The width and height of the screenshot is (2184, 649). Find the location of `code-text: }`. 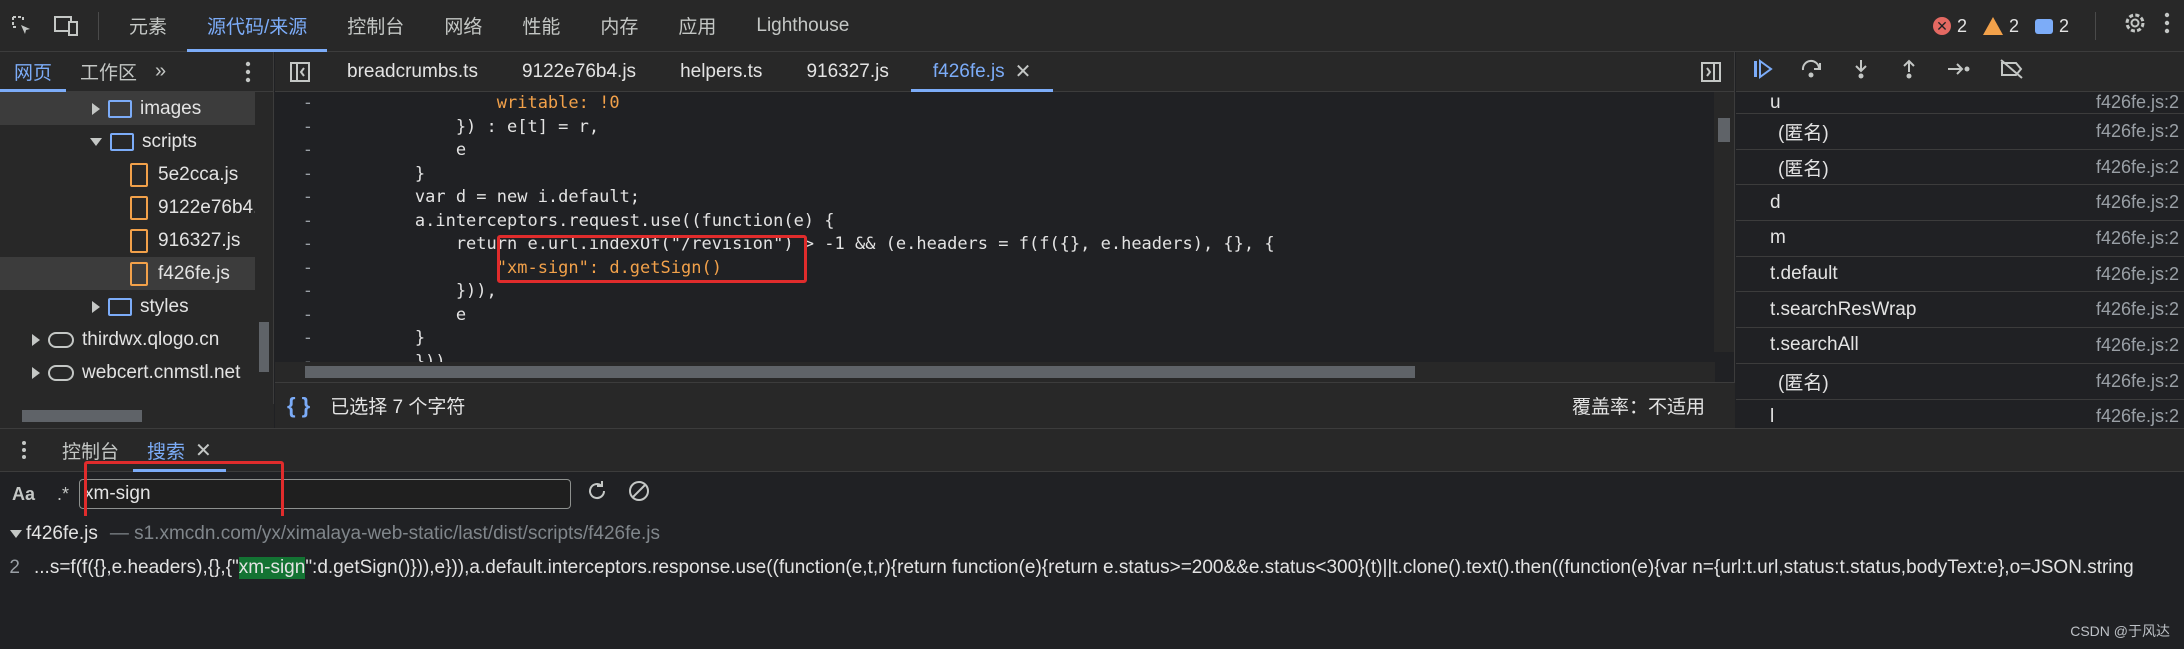

code-text: } is located at coordinates (379, 338).